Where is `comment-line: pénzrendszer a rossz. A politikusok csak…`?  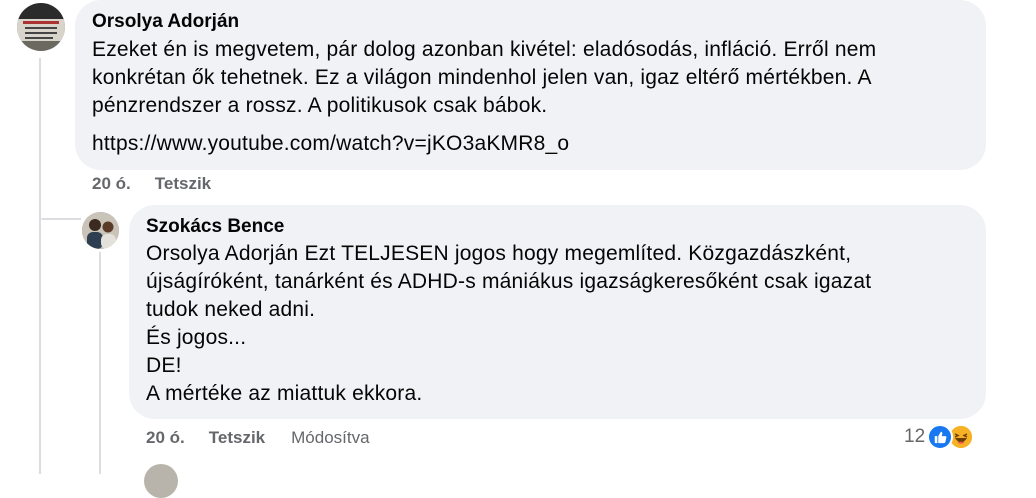 comment-line: pénzrendszer a rossz. A politikusok csak… is located at coordinates (320, 105).